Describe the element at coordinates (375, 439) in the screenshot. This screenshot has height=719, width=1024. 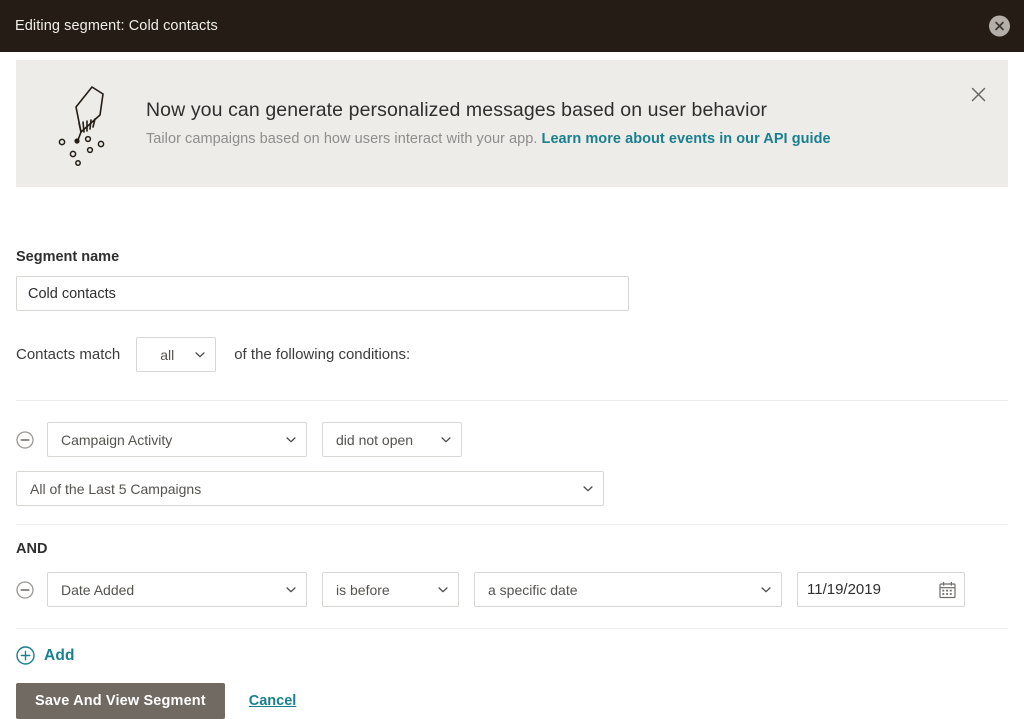
I see `condition-1-operator-value: did not open` at that location.